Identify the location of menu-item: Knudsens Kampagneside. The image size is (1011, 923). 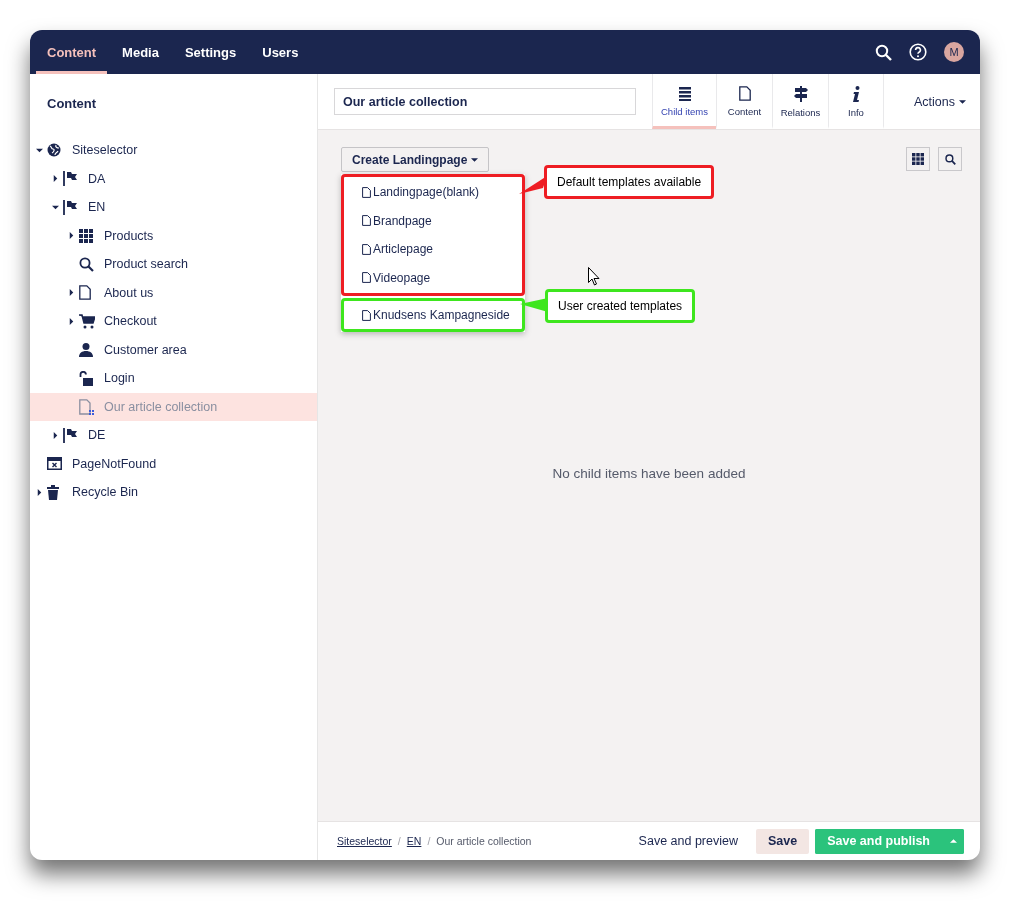
(433, 315).